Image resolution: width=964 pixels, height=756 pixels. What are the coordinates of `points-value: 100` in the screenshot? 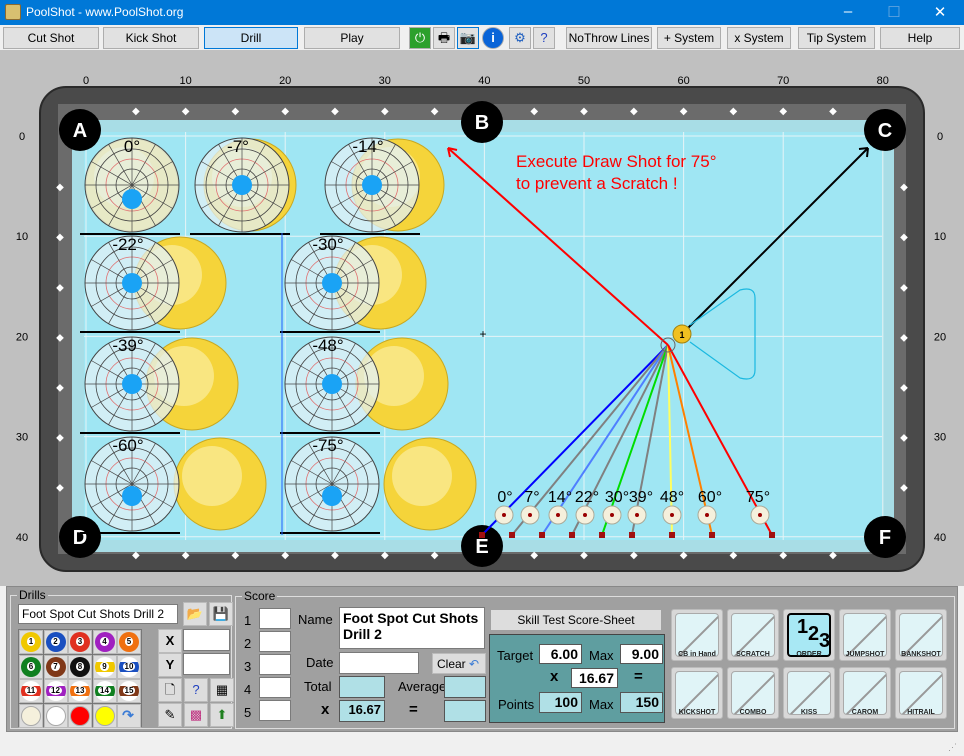 It's located at (560, 702).